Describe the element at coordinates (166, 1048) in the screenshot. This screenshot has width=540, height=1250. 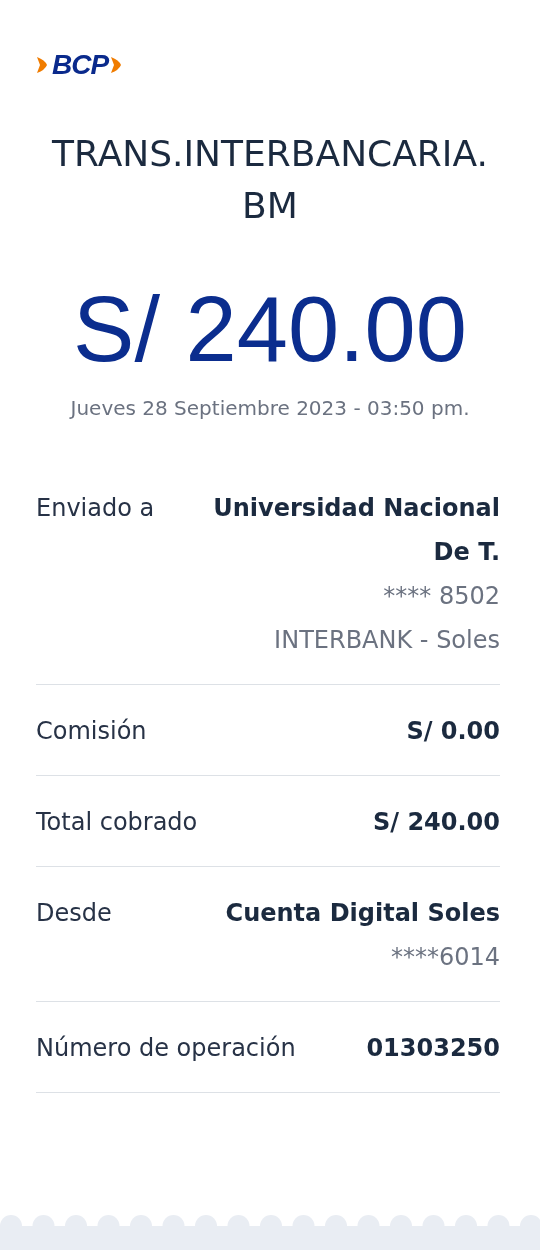
I see `detail-label: Número de operación` at that location.